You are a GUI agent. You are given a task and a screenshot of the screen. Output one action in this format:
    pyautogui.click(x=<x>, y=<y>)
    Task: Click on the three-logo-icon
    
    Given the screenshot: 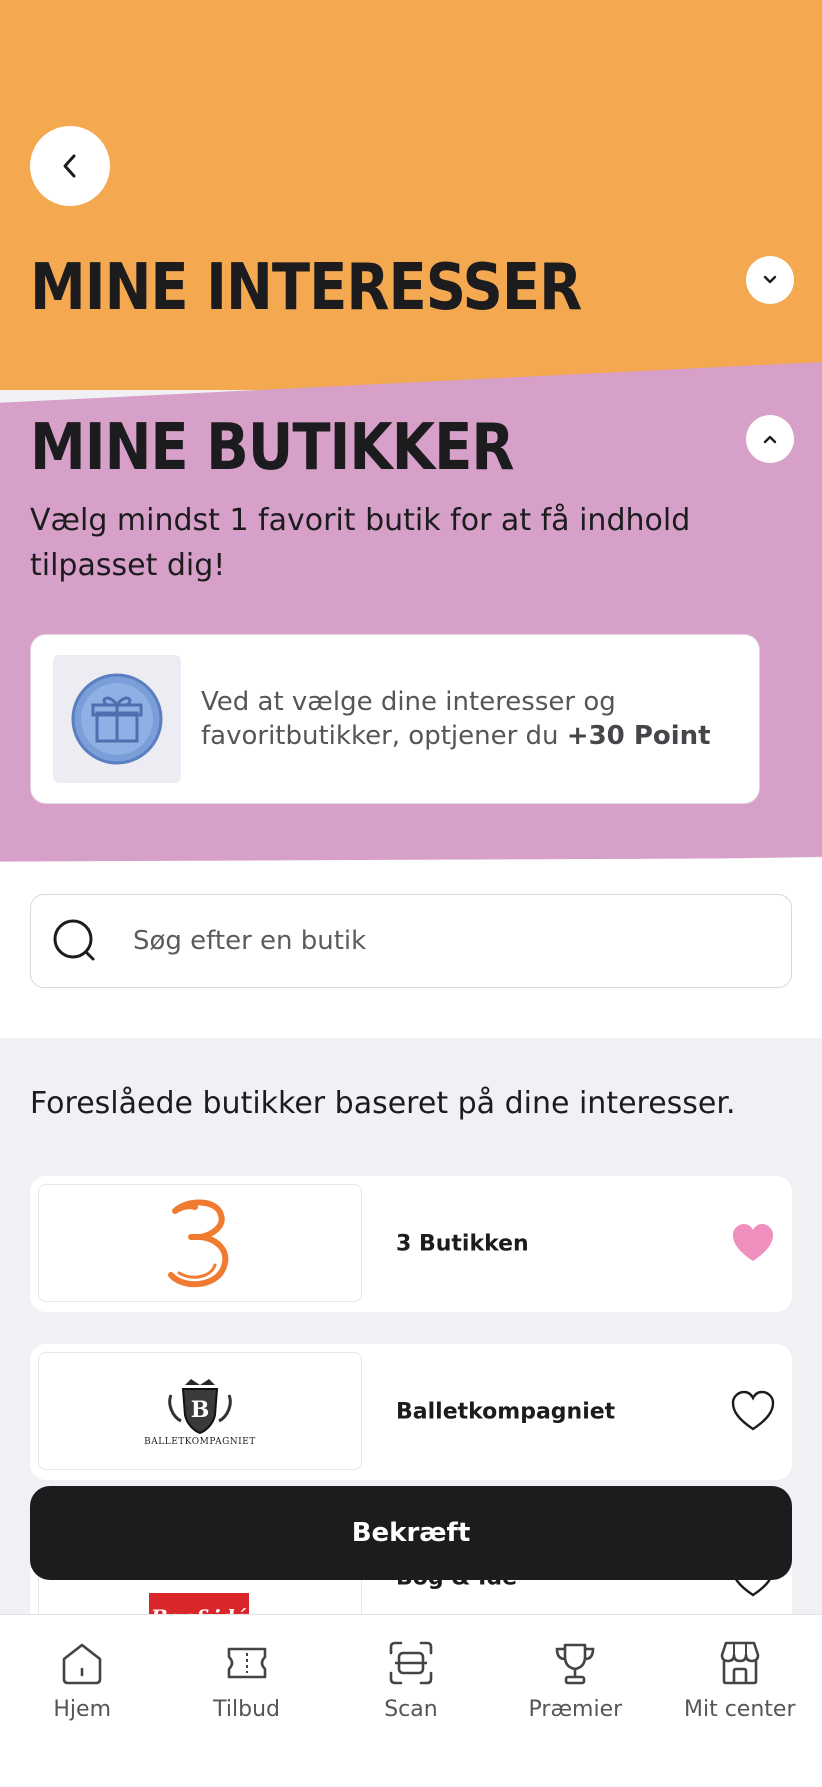 What is the action you would take?
    pyautogui.click(x=198, y=1243)
    